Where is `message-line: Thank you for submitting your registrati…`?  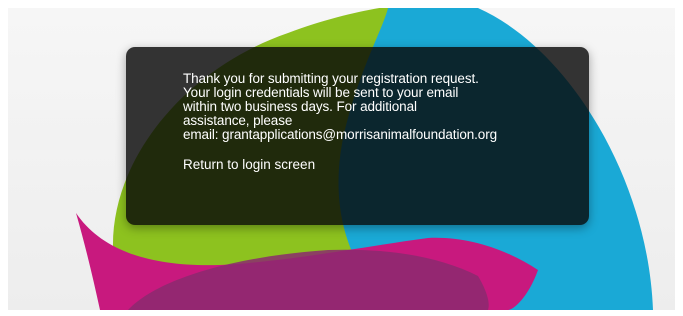 message-line: Thank you for submitting your registrati… is located at coordinates (331, 78).